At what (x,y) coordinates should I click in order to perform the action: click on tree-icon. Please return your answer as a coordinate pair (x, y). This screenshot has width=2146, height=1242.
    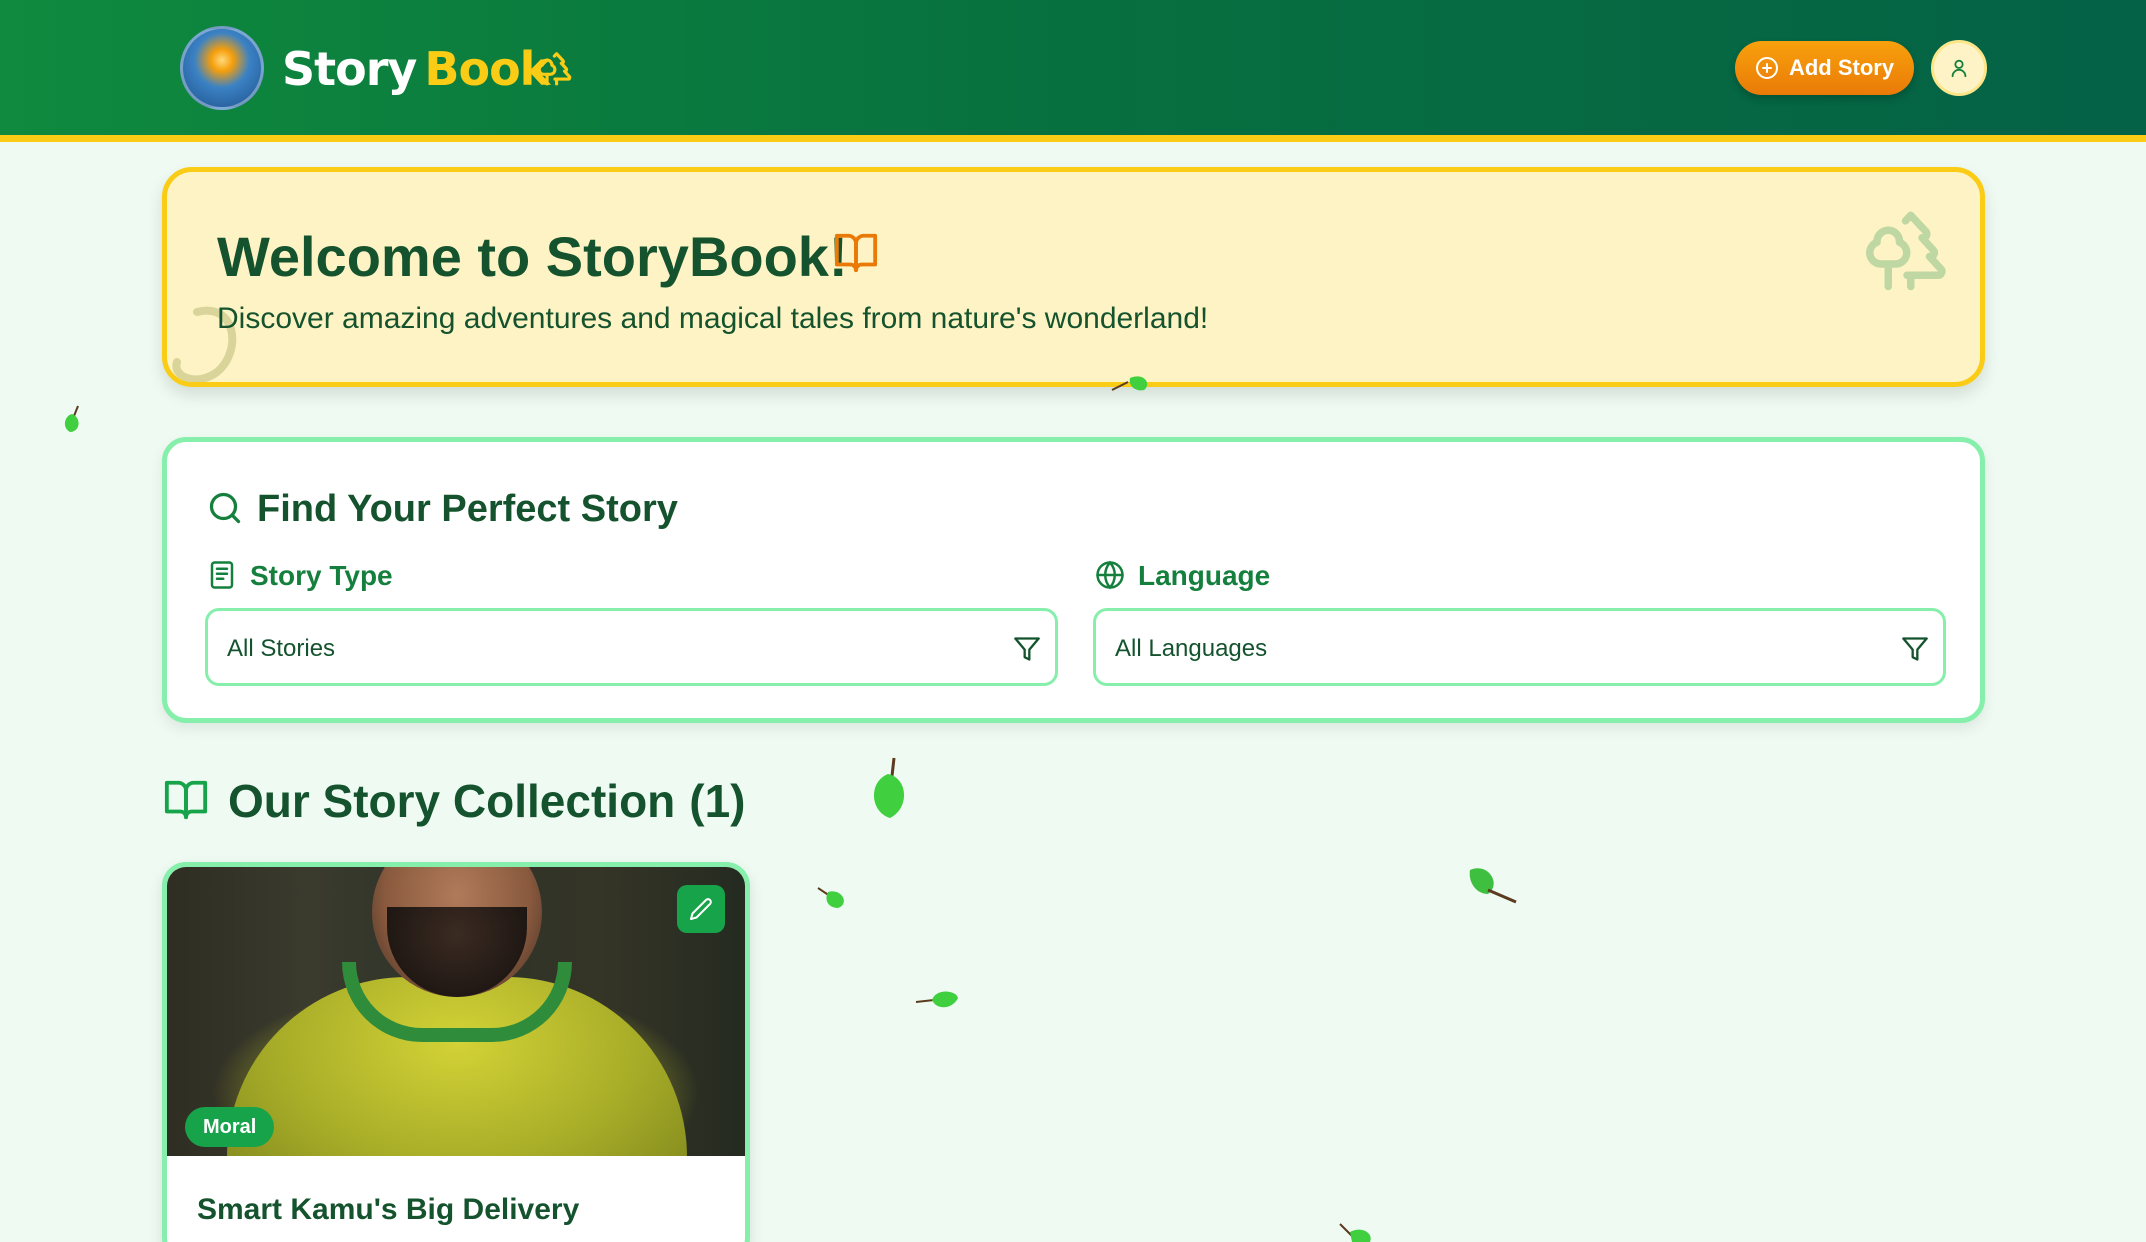
    Looking at the image, I should click on (554, 69).